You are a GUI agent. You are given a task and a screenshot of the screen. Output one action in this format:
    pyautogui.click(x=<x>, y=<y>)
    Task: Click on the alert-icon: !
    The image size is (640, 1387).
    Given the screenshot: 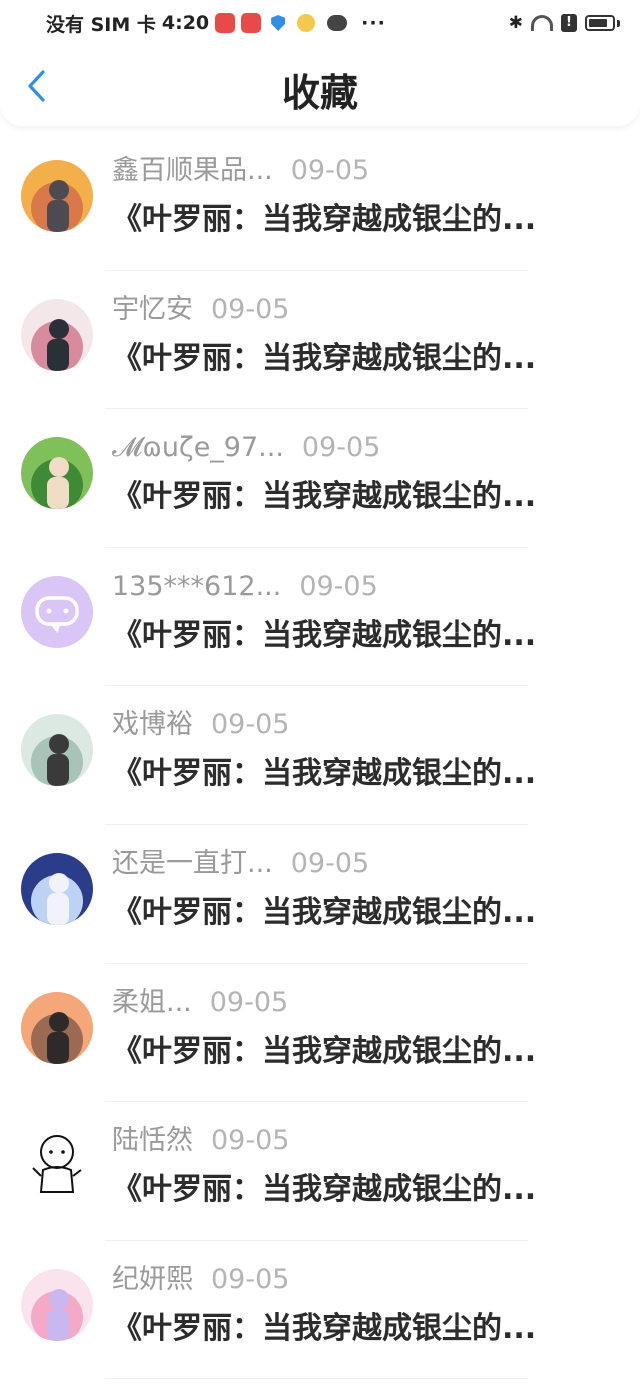 What is the action you would take?
    pyautogui.click(x=569, y=23)
    